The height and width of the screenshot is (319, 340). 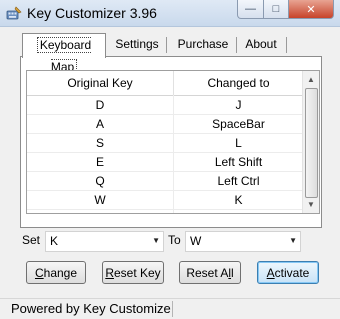 What do you see at coordinates (170, 13) in the screenshot?
I see `title-bar: Key Customizer 3.96 — □ ✕` at bounding box center [170, 13].